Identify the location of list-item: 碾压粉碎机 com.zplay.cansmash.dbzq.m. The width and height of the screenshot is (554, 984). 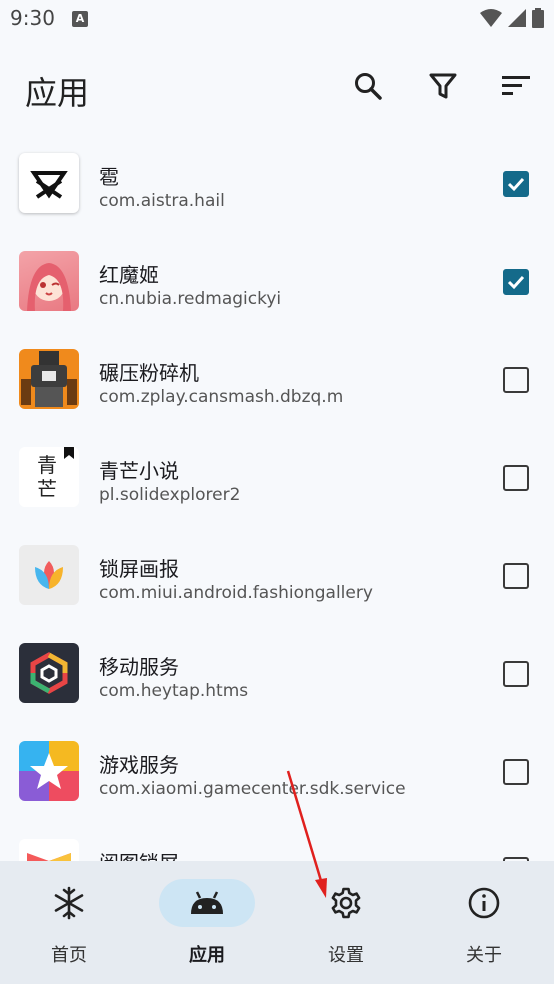
(277, 380).